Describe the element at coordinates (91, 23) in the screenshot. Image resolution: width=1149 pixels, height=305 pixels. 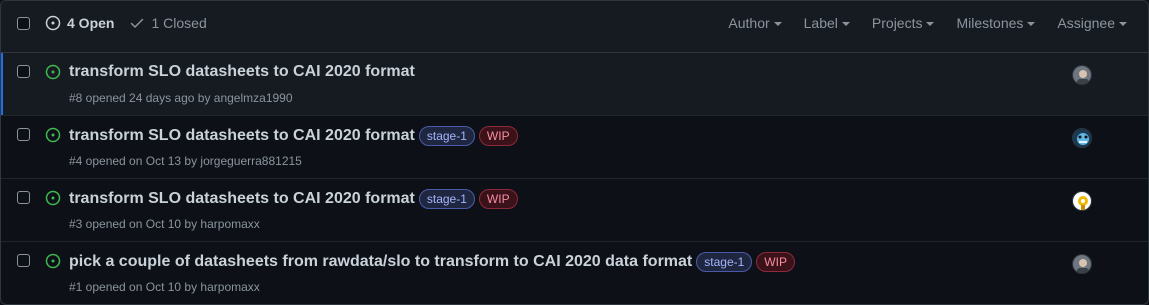
I see `open-issues-label: 4 Open` at that location.